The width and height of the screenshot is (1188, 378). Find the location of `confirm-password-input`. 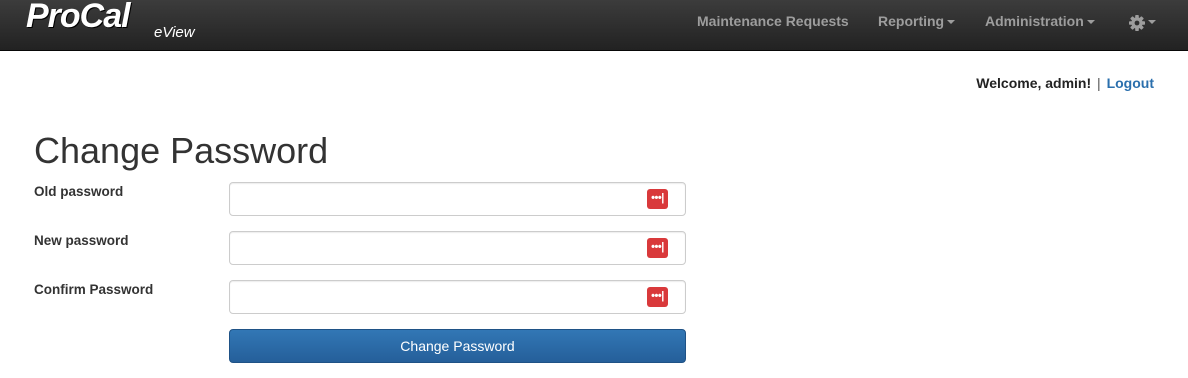

confirm-password-input is located at coordinates (457, 297).